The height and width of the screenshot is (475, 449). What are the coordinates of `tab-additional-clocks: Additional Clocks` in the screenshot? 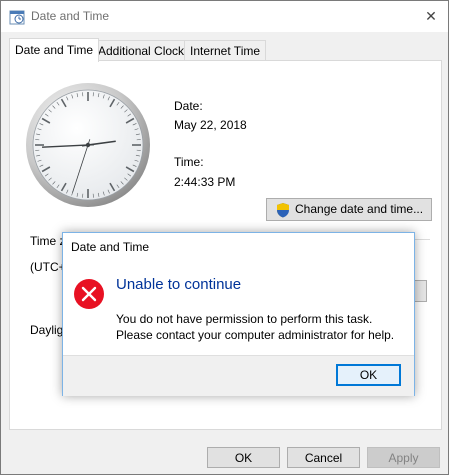 It's located at (144, 50).